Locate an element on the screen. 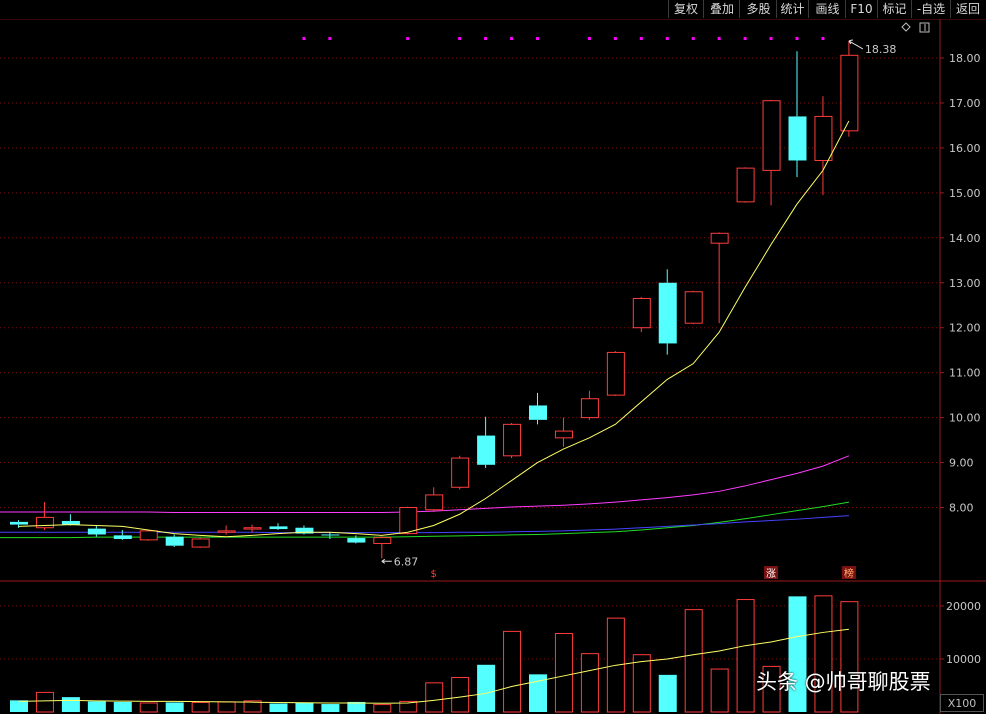 The height and width of the screenshot is (714, 986). signal-mark: $ is located at coordinates (434, 574).